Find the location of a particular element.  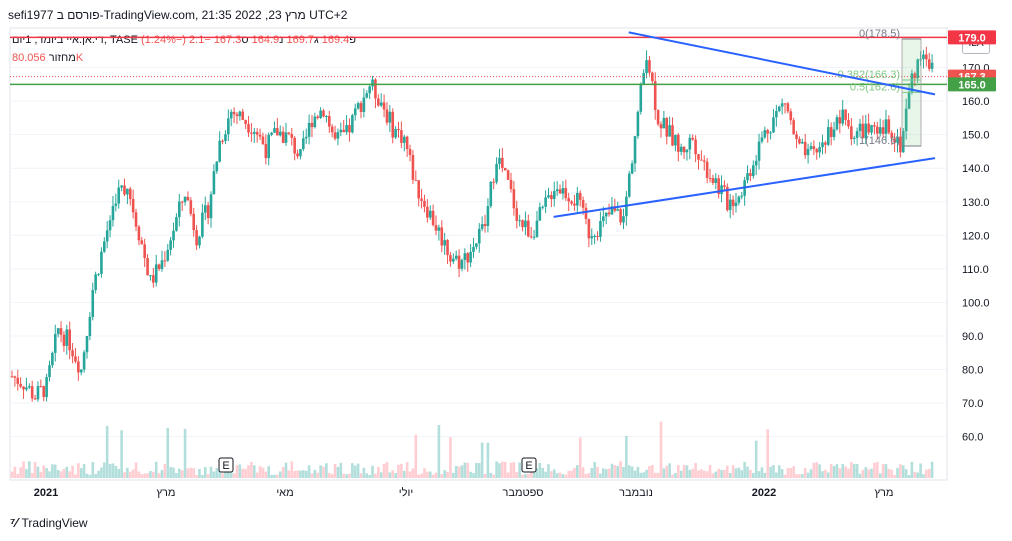

time-tick-label: יולי is located at coordinates (406, 492).